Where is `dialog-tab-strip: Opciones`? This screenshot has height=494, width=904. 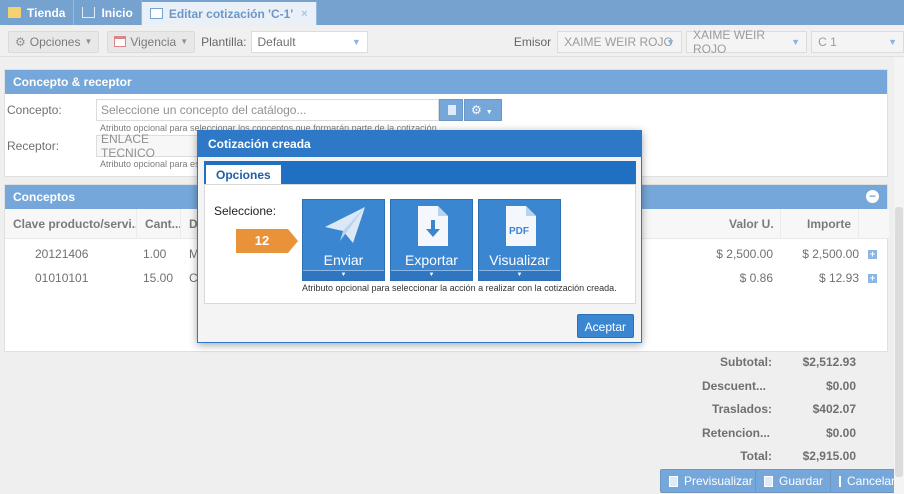
dialog-tab-strip: Opciones is located at coordinates (420, 172).